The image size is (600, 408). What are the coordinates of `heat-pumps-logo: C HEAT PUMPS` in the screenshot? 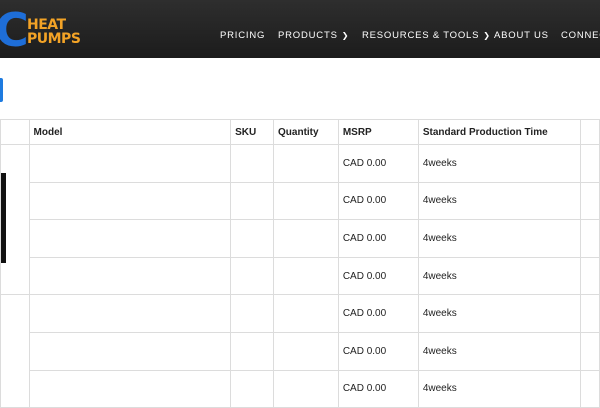 It's located at (40, 30).